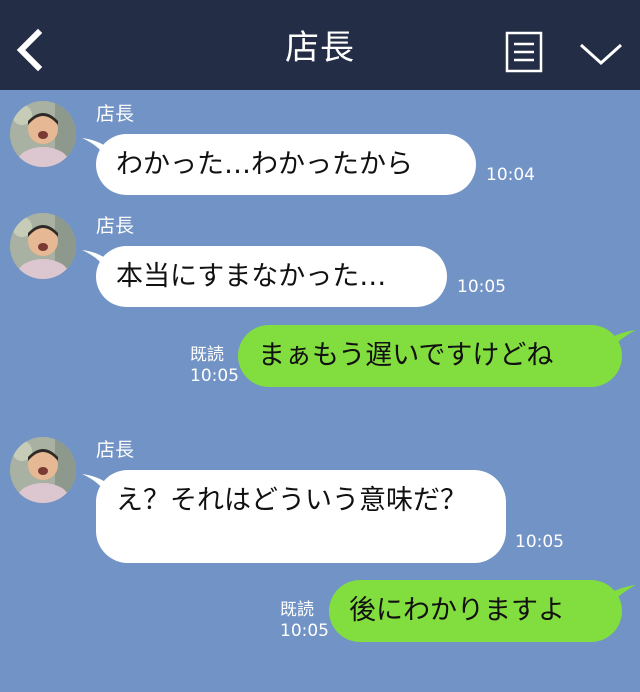 The image size is (640, 692). What do you see at coordinates (291, 500) in the screenshot?
I see `message-text: え？それはどういう意味だ？` at bounding box center [291, 500].